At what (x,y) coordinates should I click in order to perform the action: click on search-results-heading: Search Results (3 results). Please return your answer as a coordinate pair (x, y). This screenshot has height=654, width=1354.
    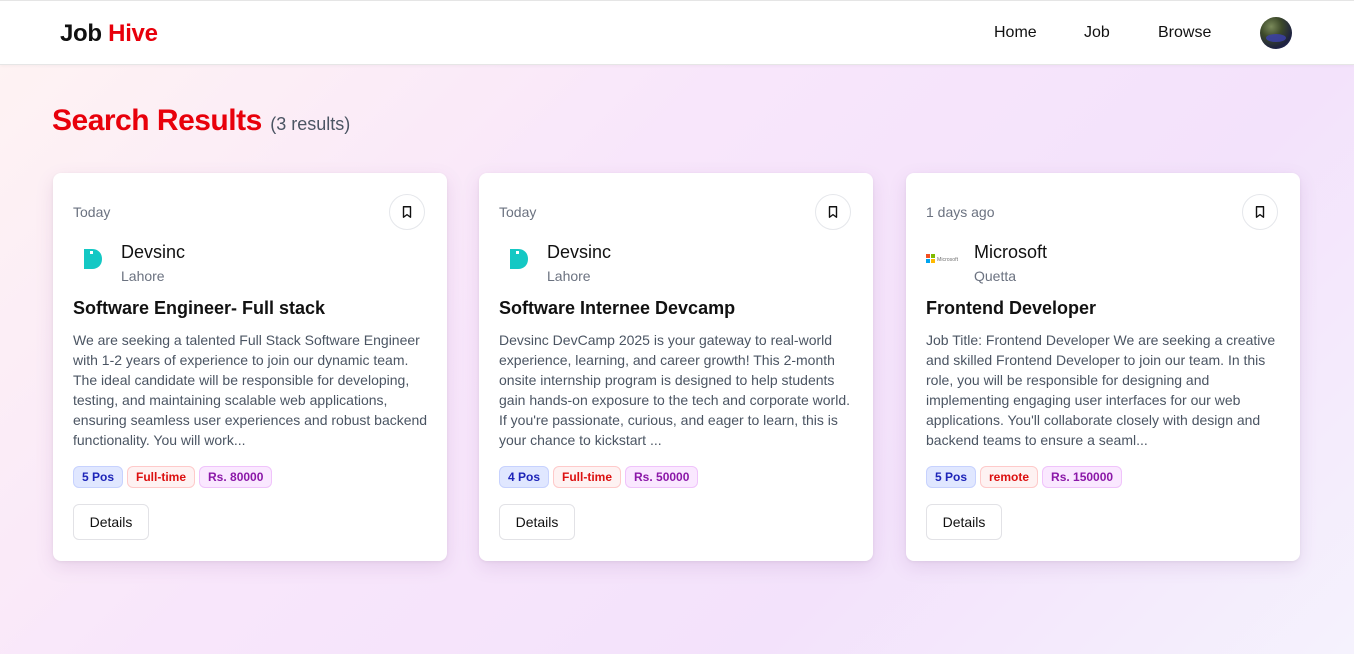
    Looking at the image, I should click on (201, 121).